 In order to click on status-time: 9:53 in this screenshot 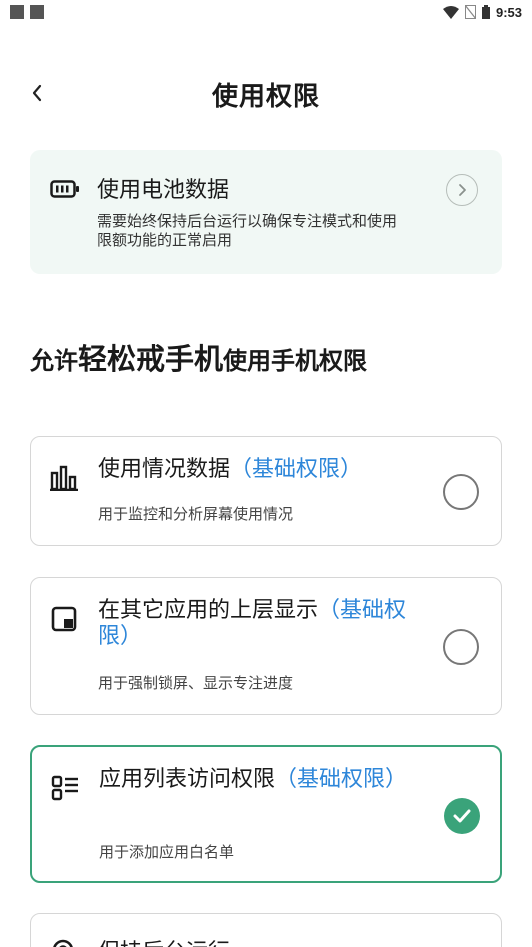, I will do `click(508, 12)`.